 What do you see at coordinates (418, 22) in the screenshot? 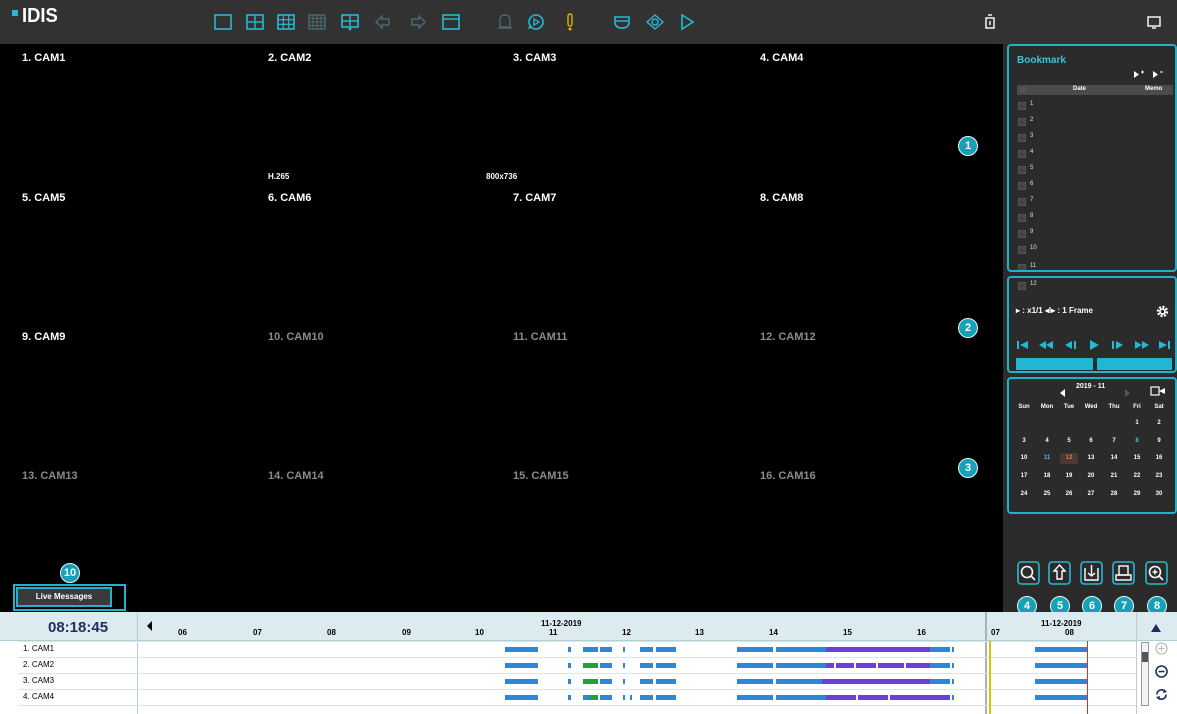
I see `next-group-icon` at bounding box center [418, 22].